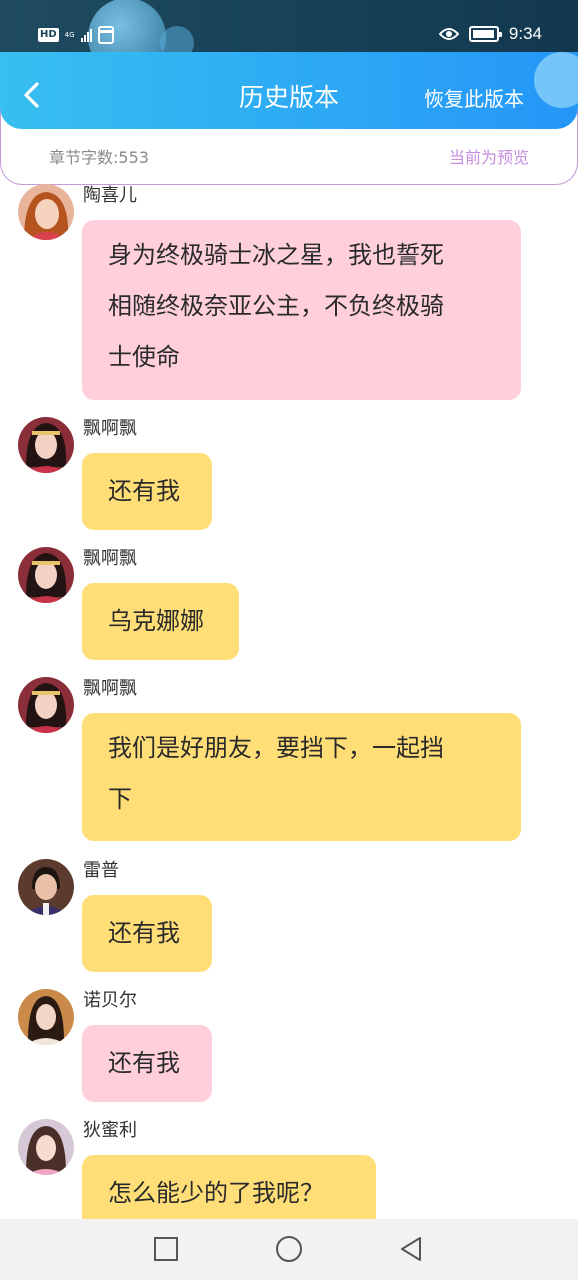 The height and width of the screenshot is (1280, 578). Describe the element at coordinates (110, 195) in the screenshot. I see `sender-name: 陶喜儿` at that location.